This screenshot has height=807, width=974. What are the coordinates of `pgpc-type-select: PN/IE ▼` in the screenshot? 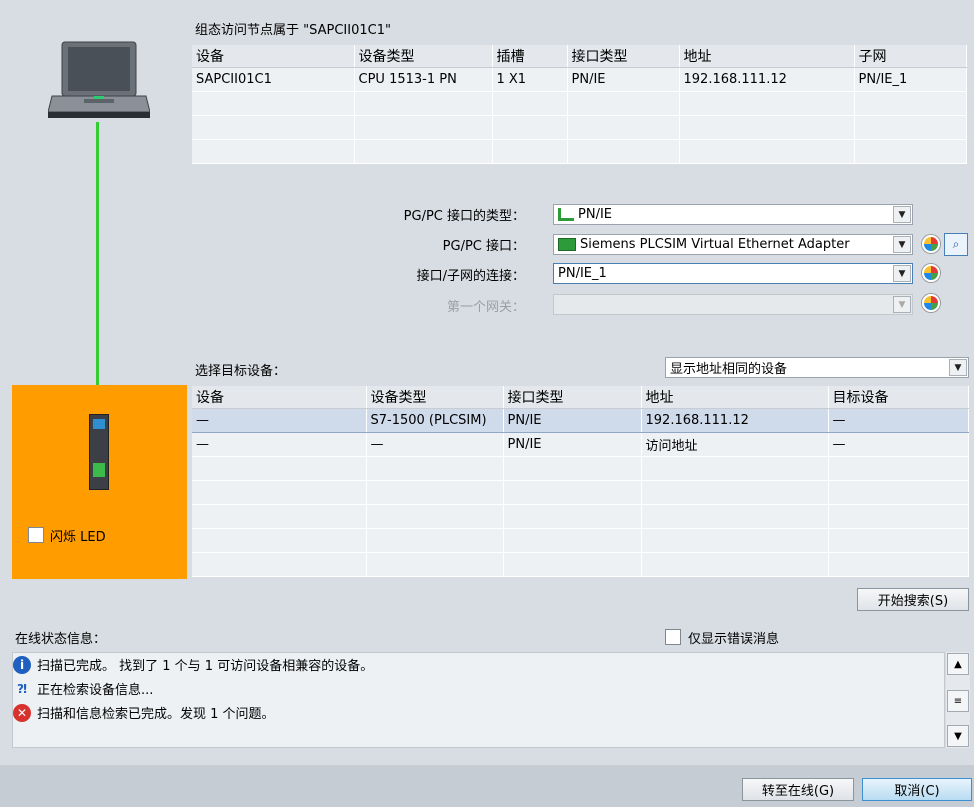 It's located at (733, 214).